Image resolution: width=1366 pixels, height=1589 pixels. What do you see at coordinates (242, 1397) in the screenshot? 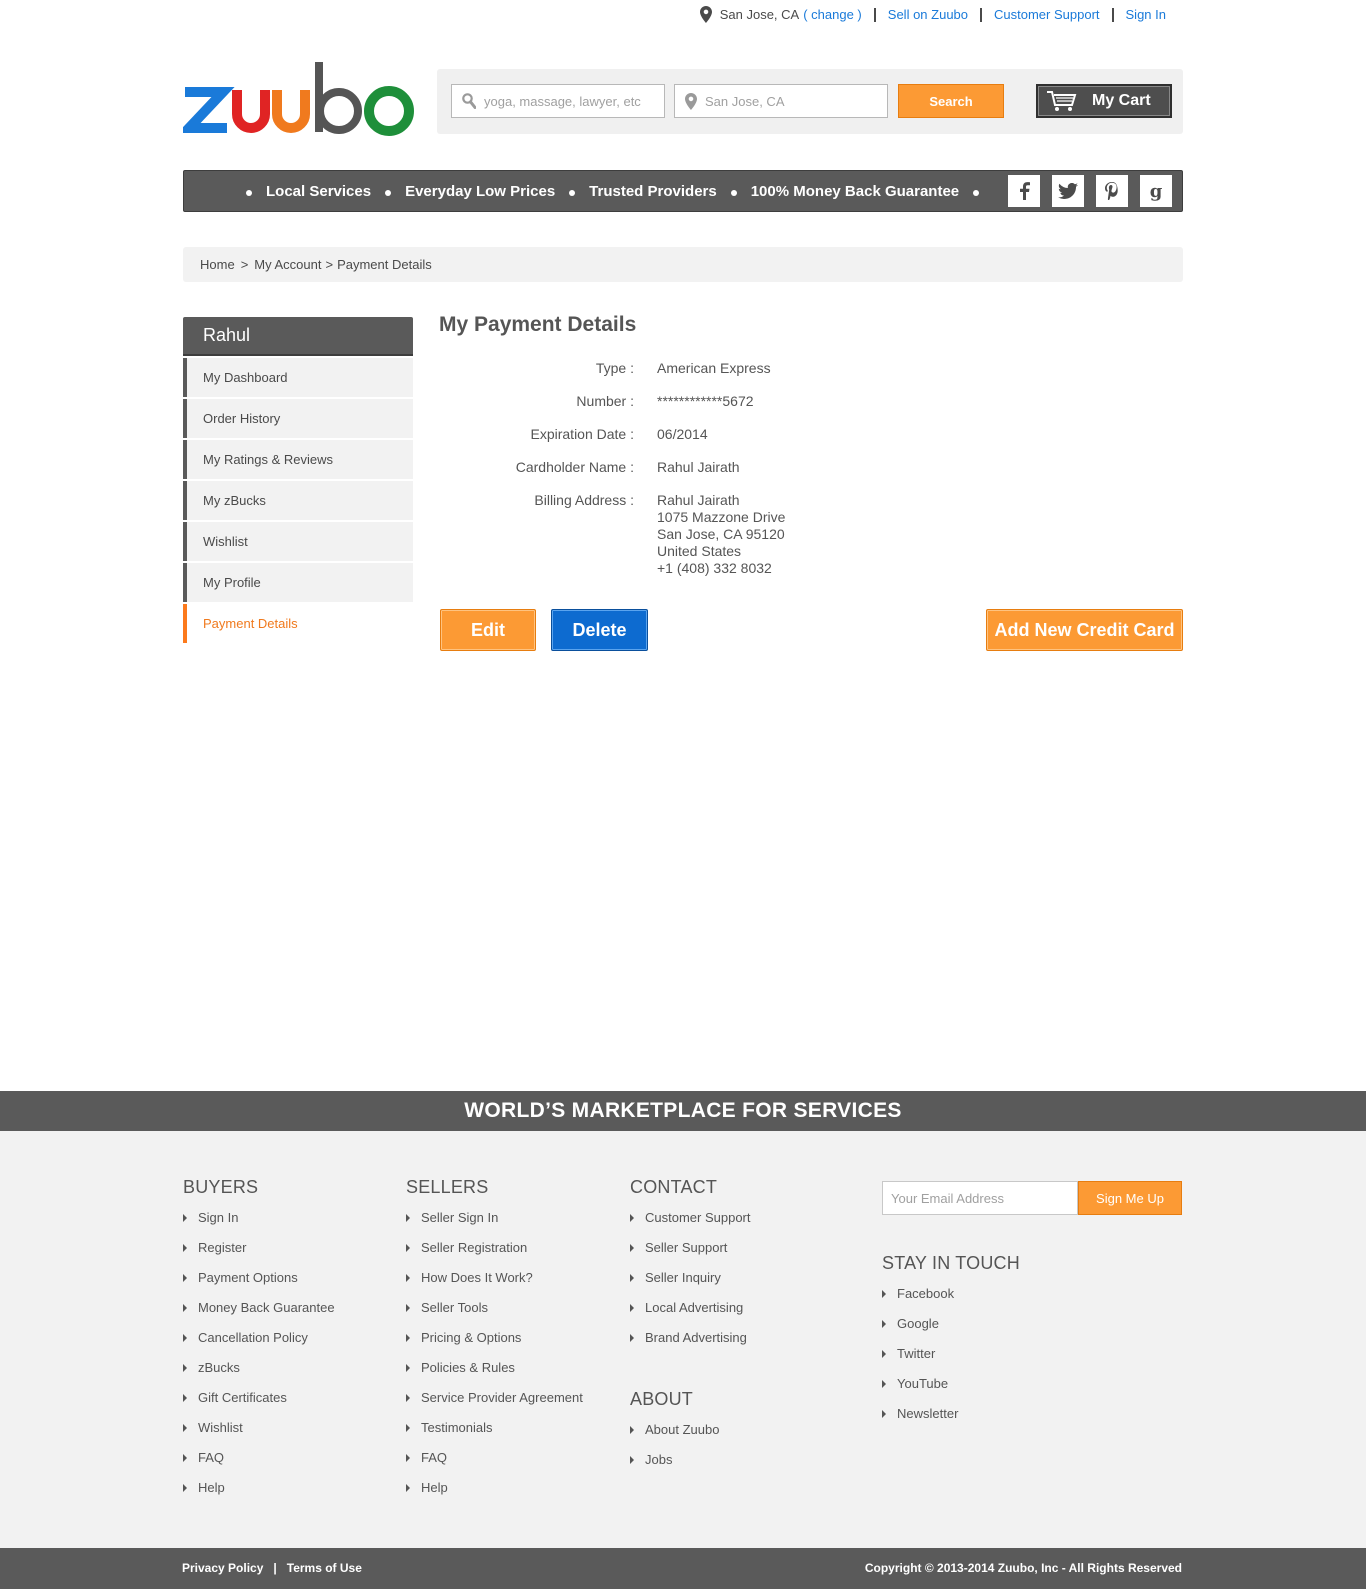
I see `footer-link-label: Gift Certificates` at bounding box center [242, 1397].